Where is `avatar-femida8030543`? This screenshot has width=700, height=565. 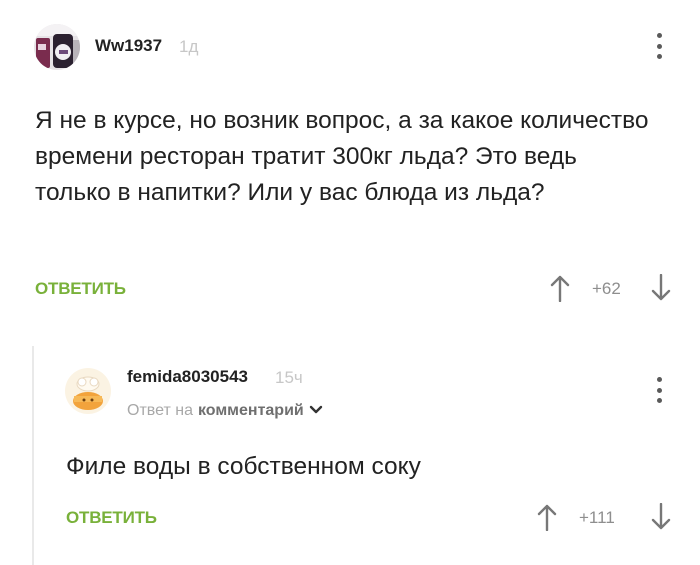 avatar-femida8030543 is located at coordinates (88, 391).